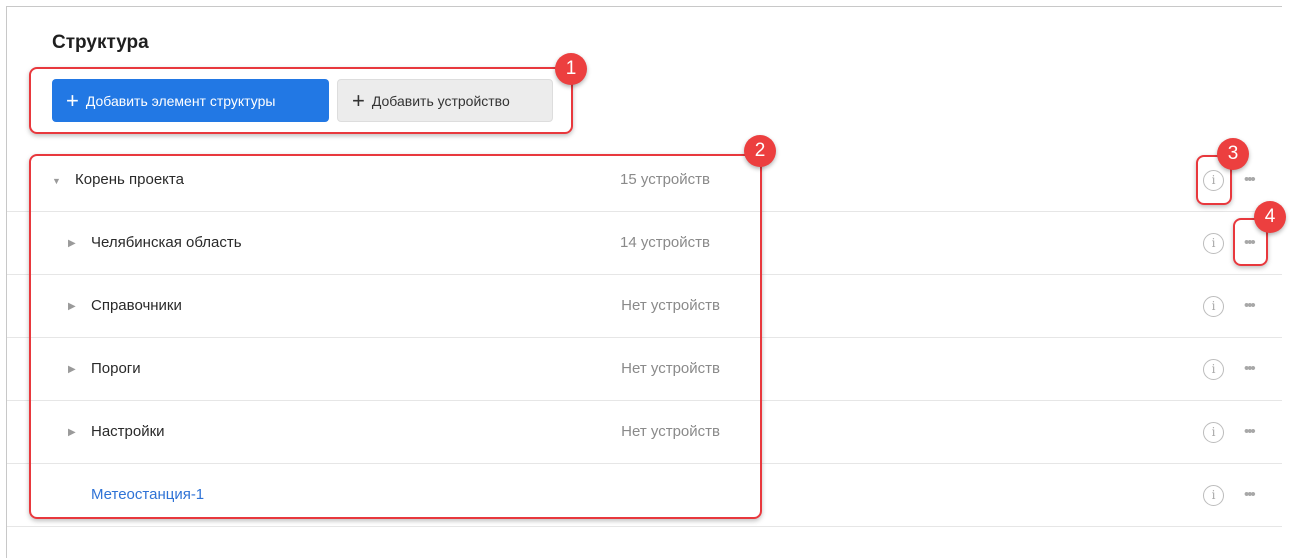 This screenshot has height=558, width=1290. What do you see at coordinates (100, 42) in the screenshot?
I see `page-title: Структура` at bounding box center [100, 42].